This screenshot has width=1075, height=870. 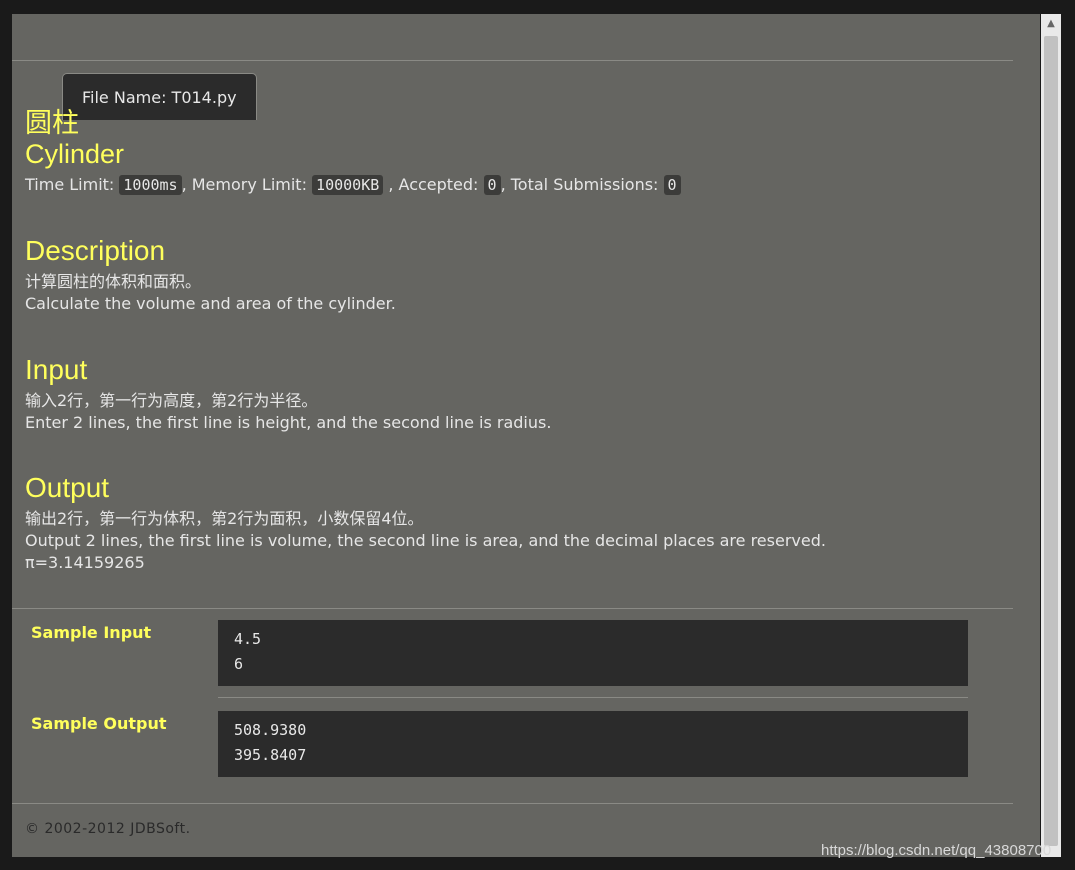 What do you see at coordinates (270, 730) in the screenshot?
I see `sample-output-line: 508.9380` at bounding box center [270, 730].